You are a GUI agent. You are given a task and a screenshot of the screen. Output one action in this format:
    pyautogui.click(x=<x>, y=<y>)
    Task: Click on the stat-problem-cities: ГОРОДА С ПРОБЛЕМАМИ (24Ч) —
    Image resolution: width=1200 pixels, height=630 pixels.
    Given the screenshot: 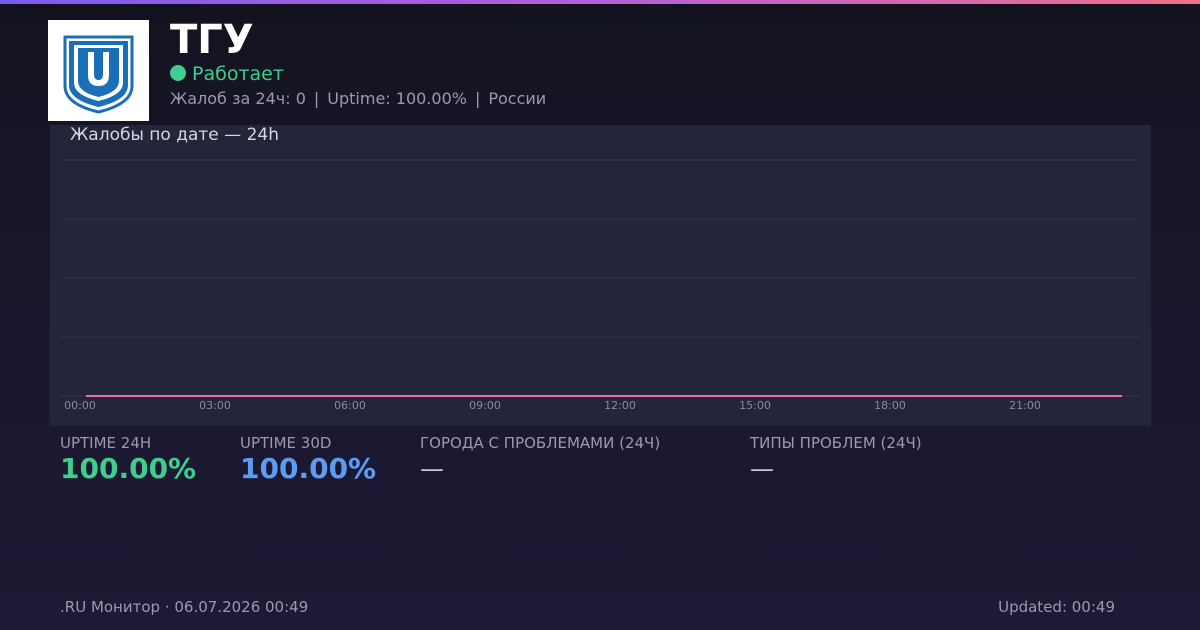 What is the action you would take?
    pyautogui.click(x=540, y=460)
    